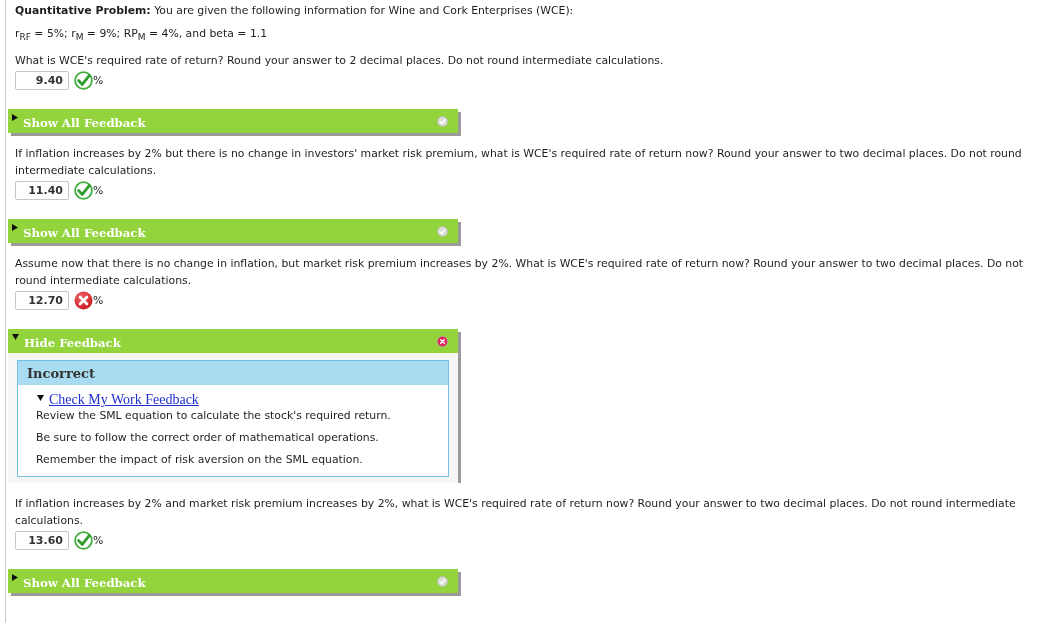 This screenshot has height=623, width=1039. I want to click on feedback-text: Remember the impact of risk aversion on the SML equation., so click(200, 460).